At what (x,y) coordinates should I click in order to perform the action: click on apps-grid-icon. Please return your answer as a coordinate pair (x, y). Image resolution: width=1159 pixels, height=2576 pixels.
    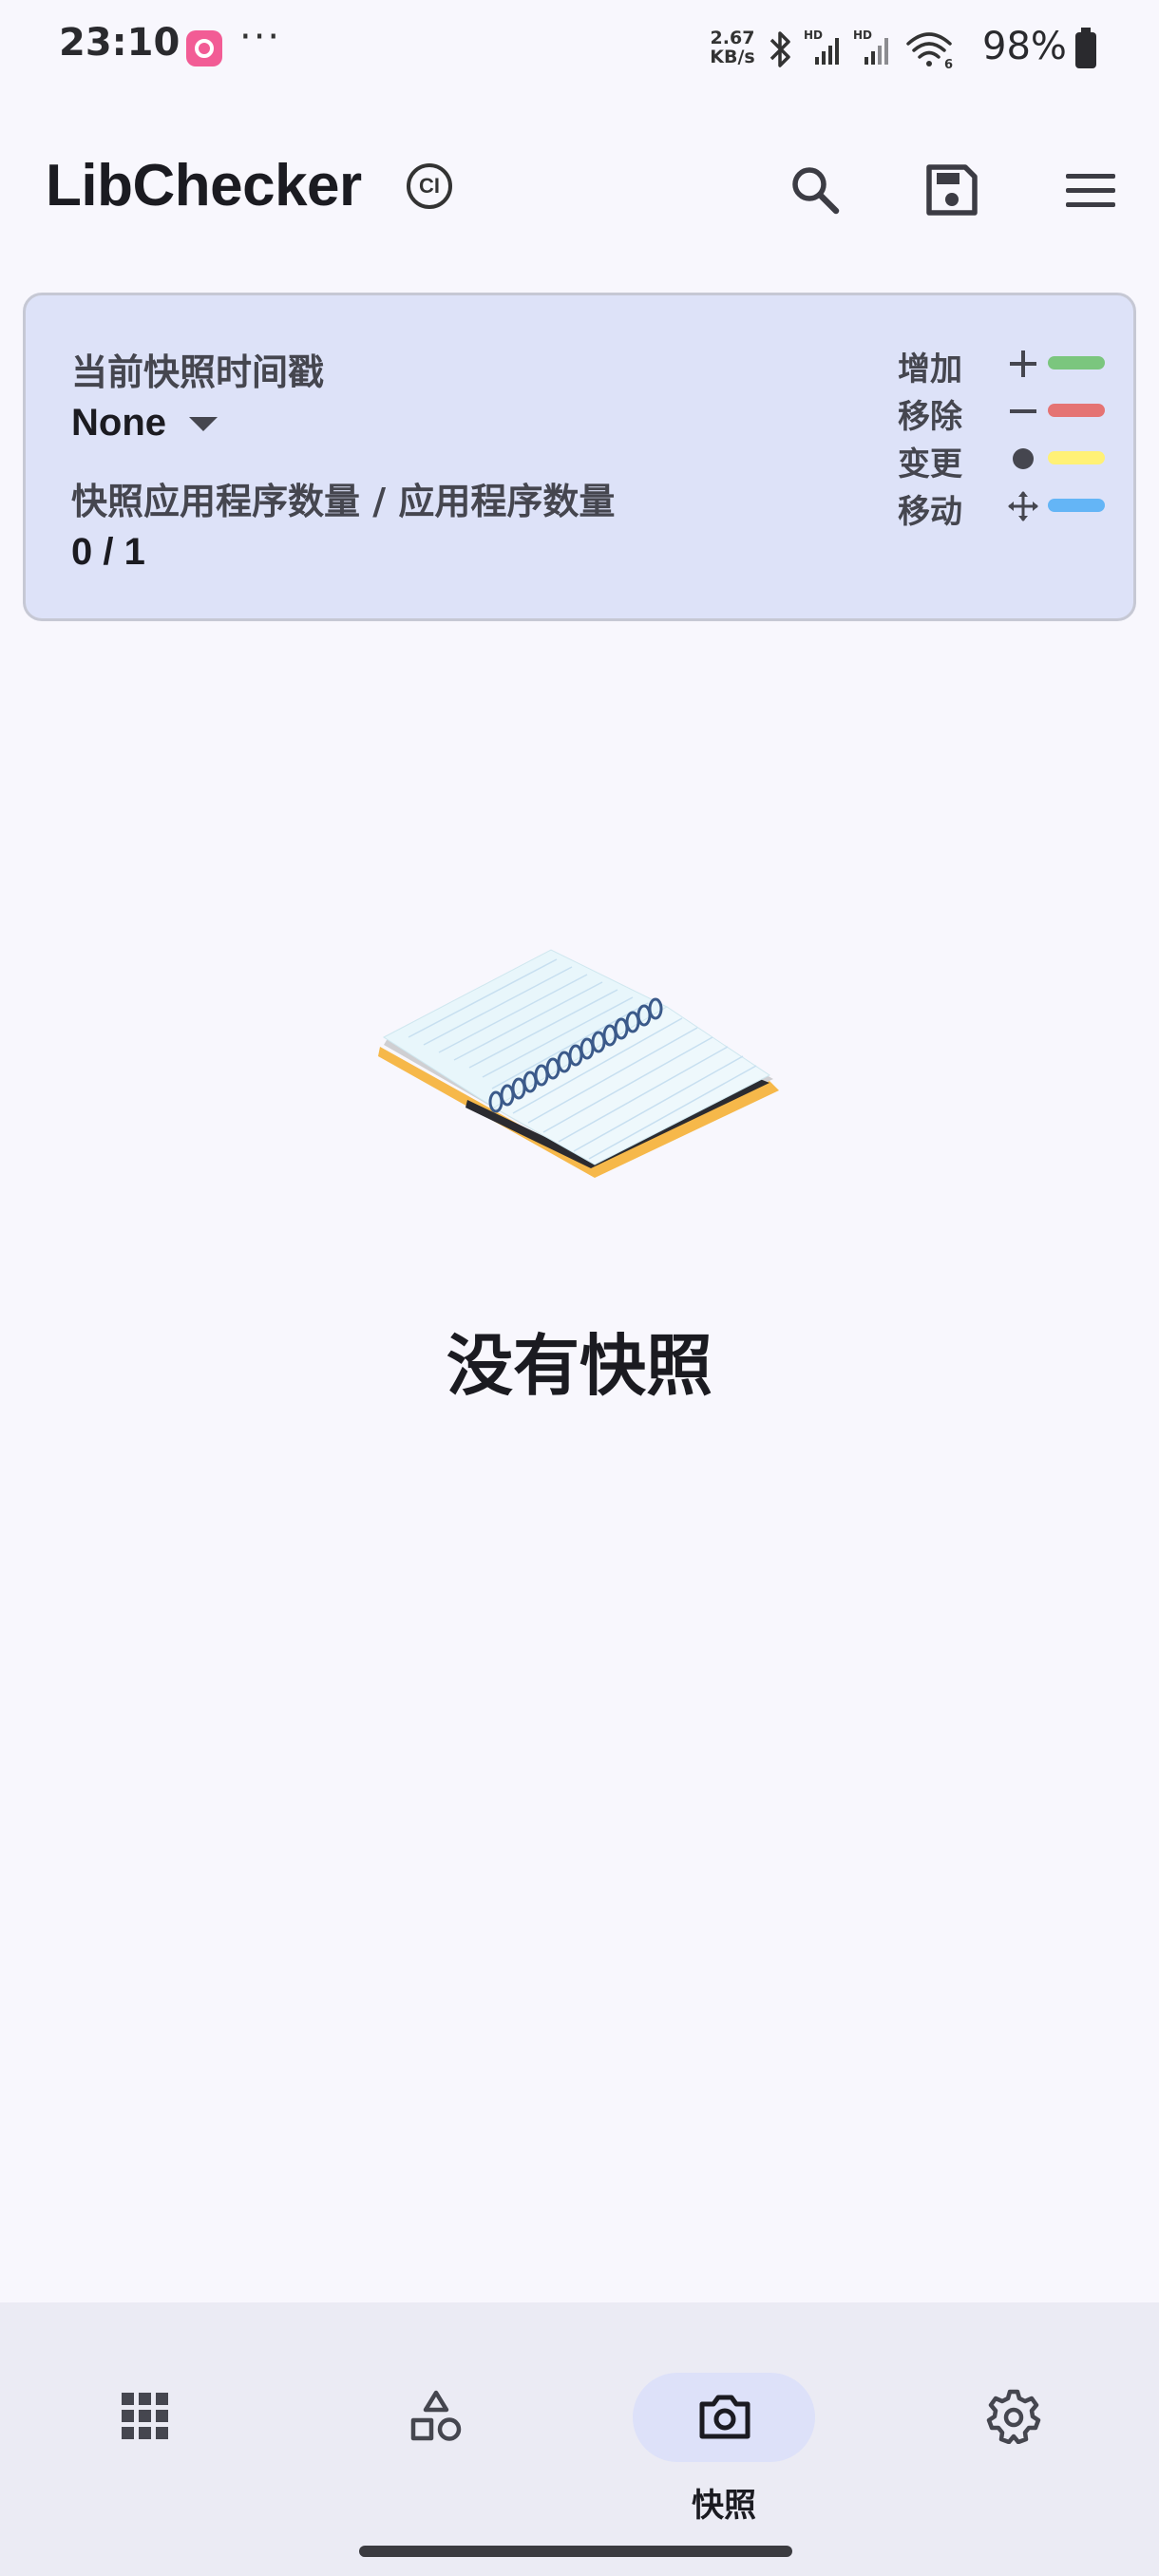
    Looking at the image, I should click on (145, 2416).